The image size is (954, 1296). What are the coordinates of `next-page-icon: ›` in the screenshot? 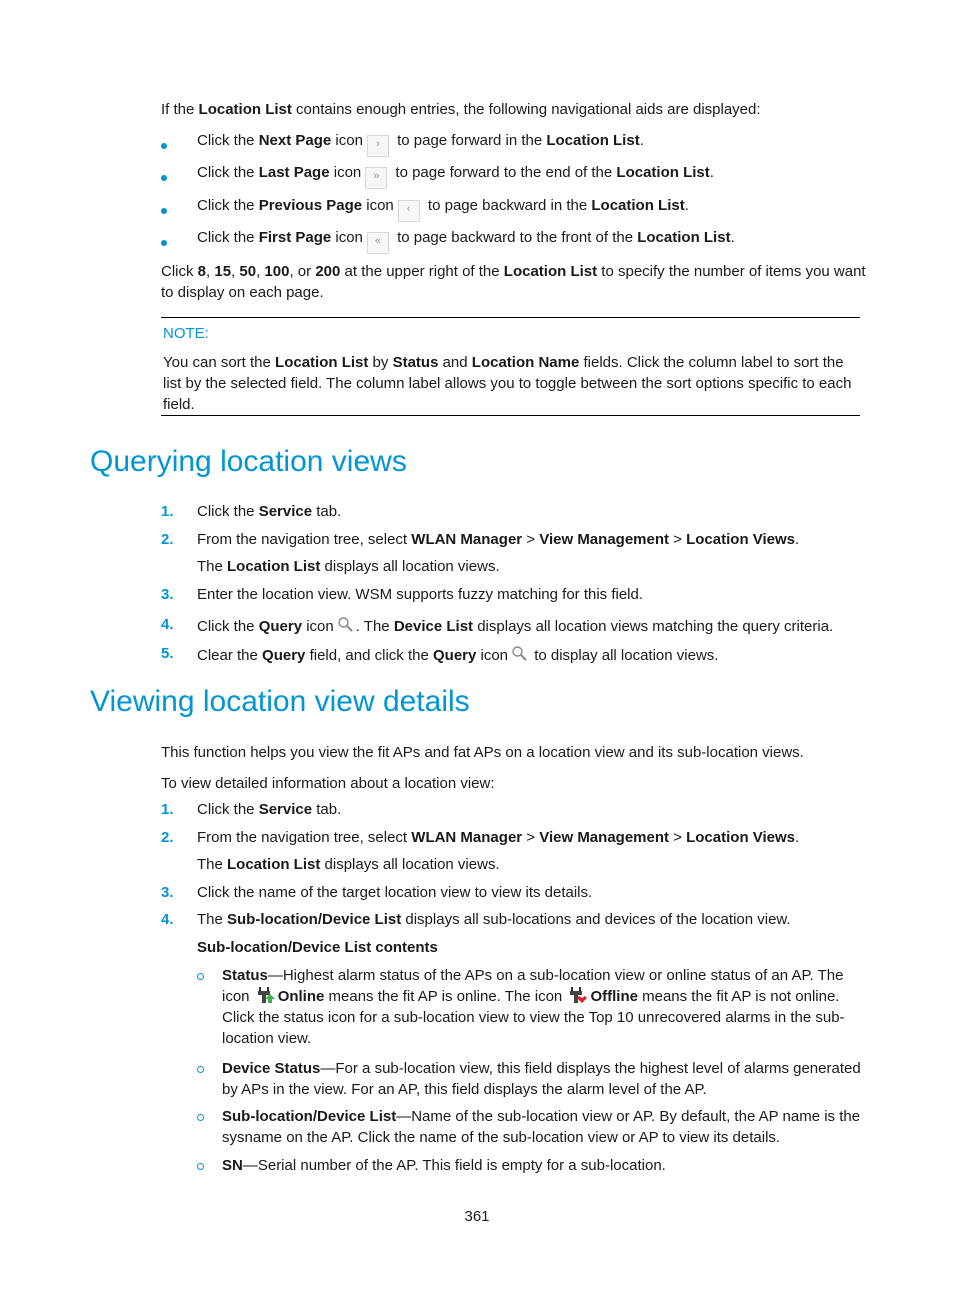 It's located at (377, 146).